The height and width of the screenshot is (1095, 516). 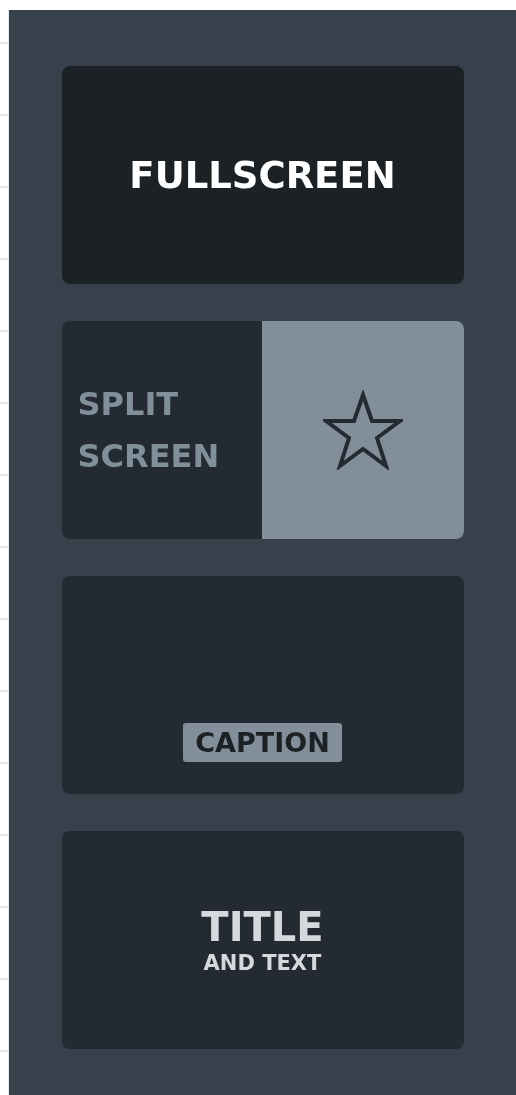 What do you see at coordinates (149, 430) in the screenshot?
I see `layout-label: SPLIT SCREEN` at bounding box center [149, 430].